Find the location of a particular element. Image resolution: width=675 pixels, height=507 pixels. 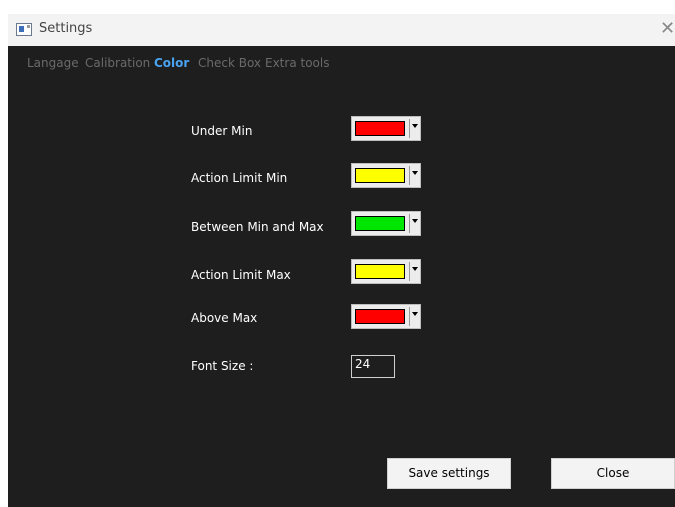

close-button: Close is located at coordinates (613, 473).